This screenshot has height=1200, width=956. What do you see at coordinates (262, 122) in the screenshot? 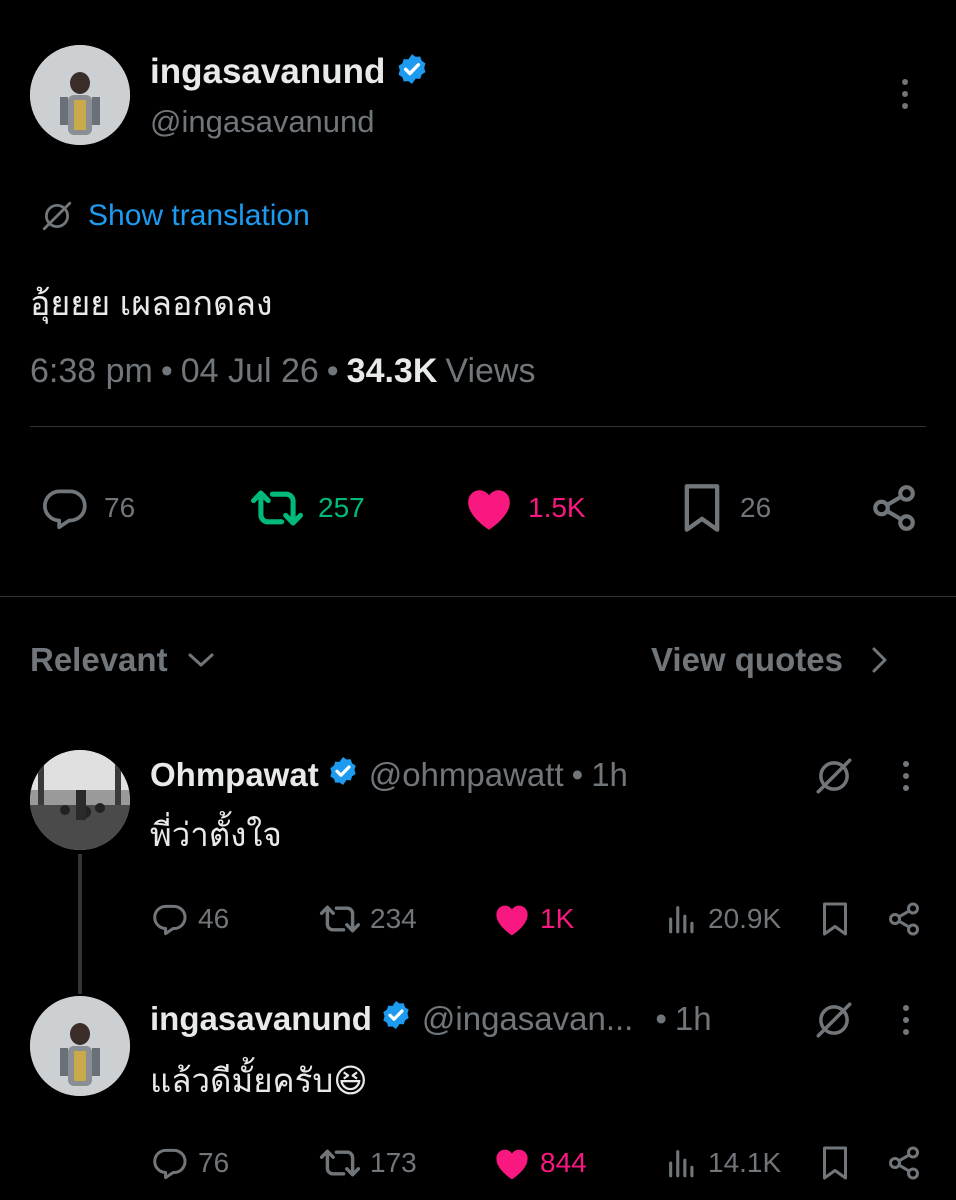
I see `author-handle: @ingasavanund` at bounding box center [262, 122].